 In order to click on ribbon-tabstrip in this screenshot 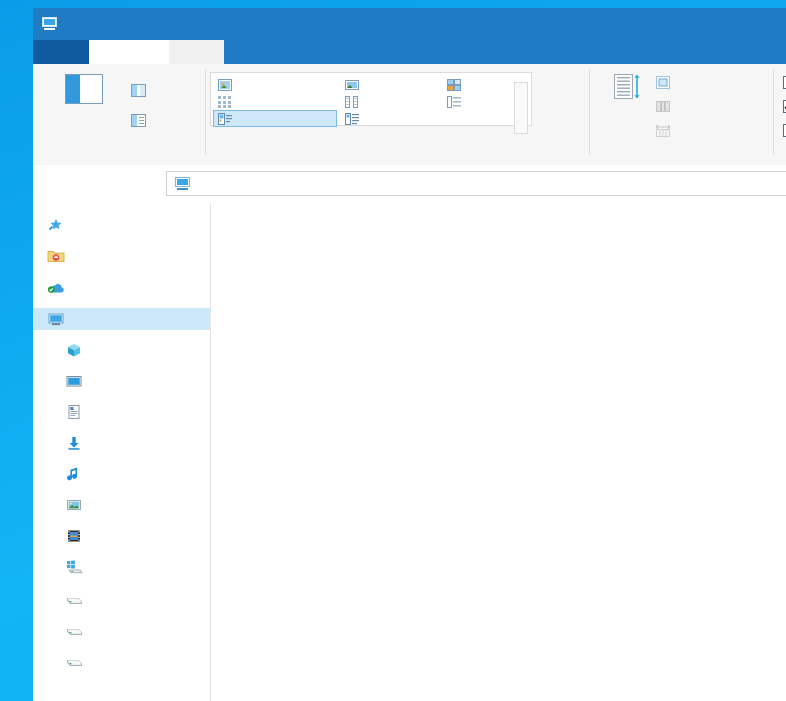, I will do `click(409, 52)`.